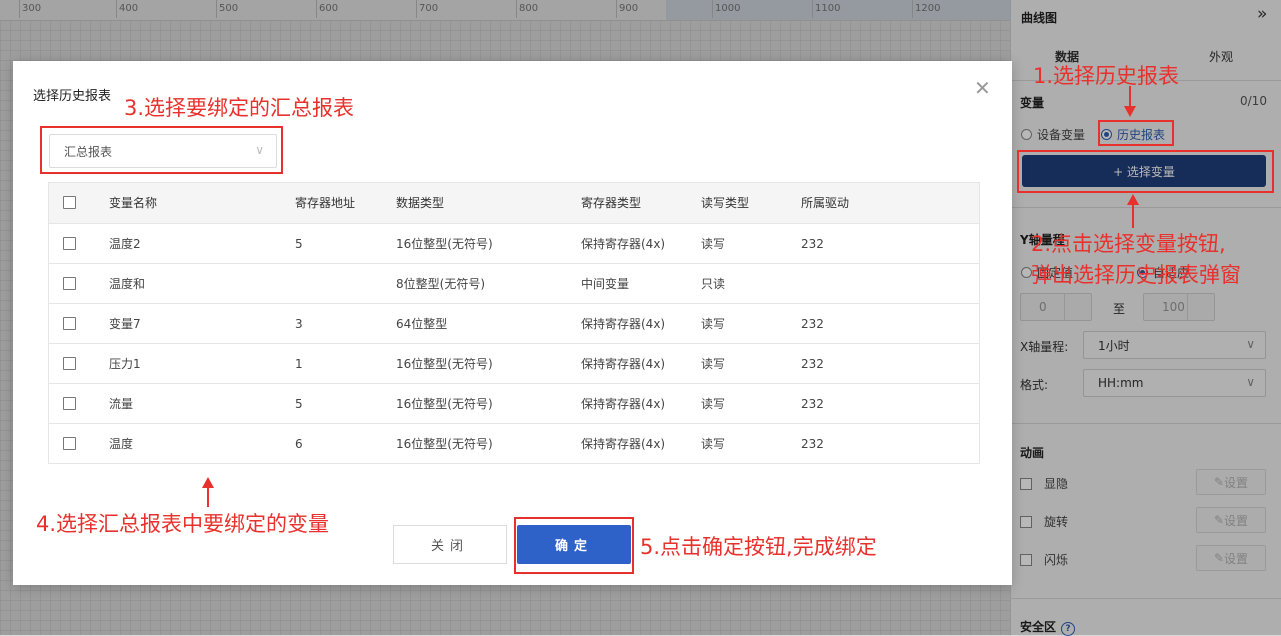  I want to click on annotation-box-history-radio, so click(1136, 133).